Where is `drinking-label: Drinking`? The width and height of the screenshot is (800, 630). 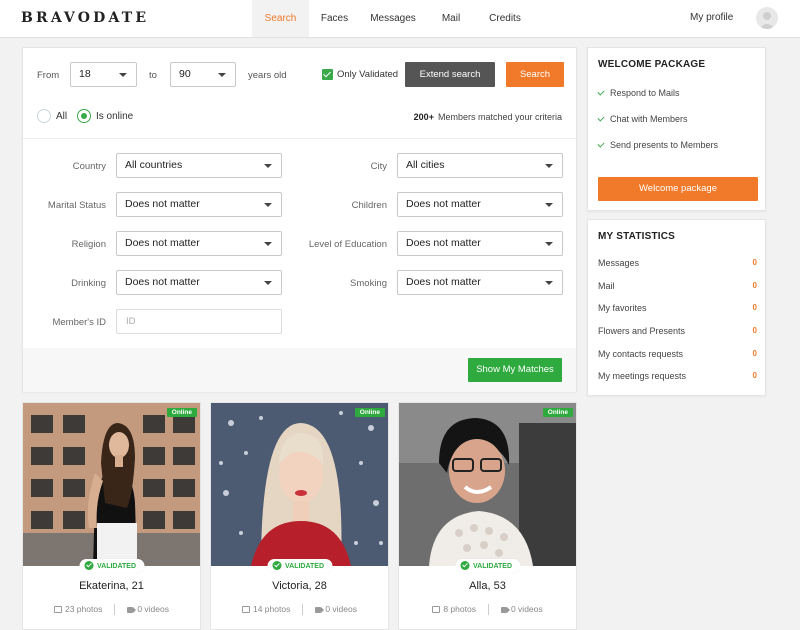
drinking-label: Drinking is located at coordinates (88, 283).